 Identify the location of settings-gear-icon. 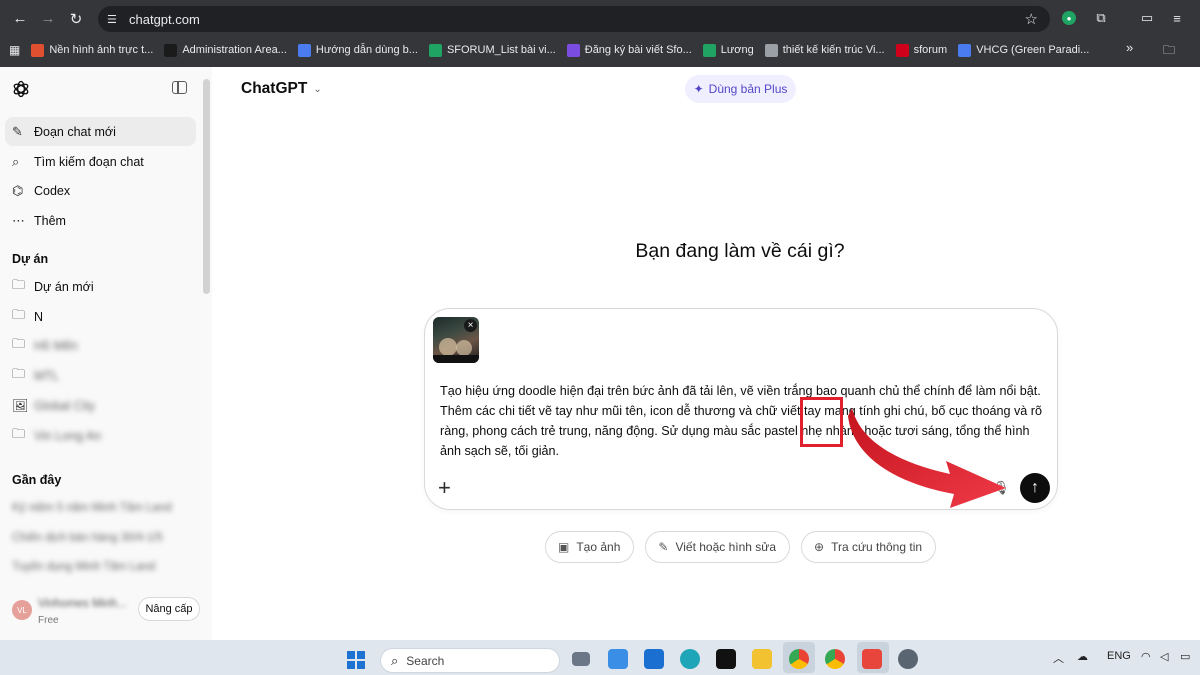
(908, 659).